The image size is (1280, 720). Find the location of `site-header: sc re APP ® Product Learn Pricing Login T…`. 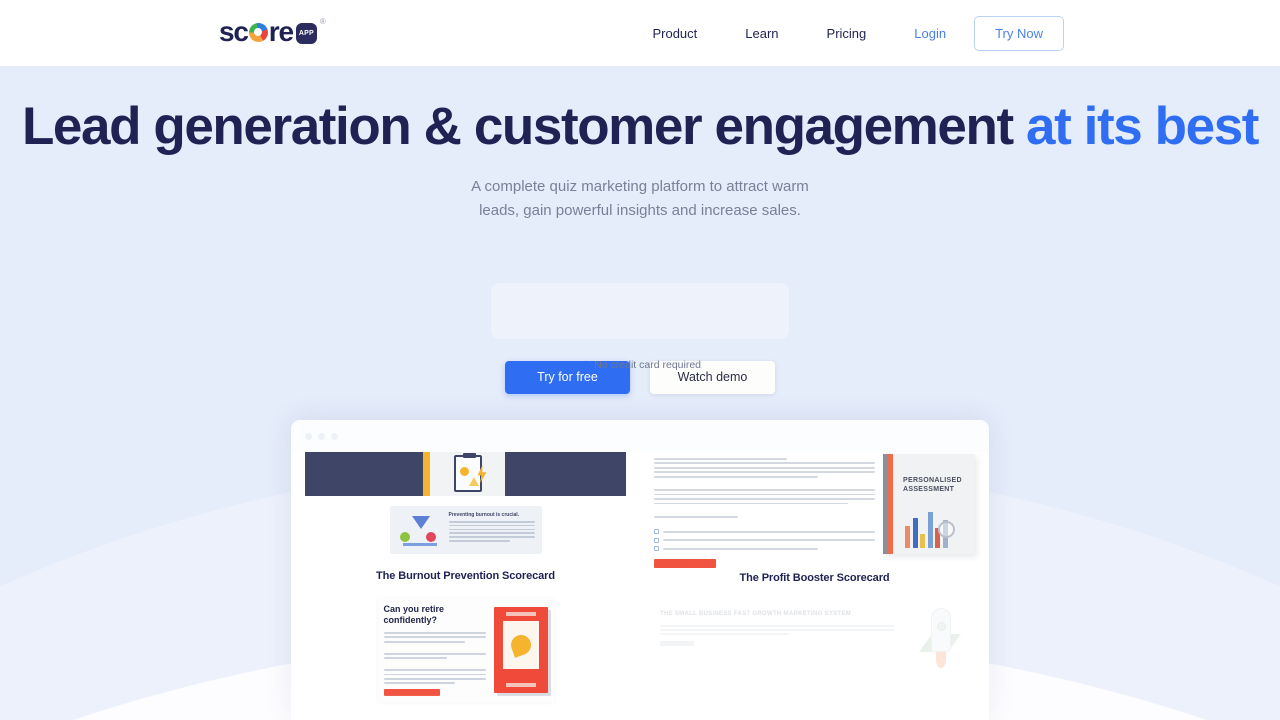

site-header: sc re APP ® Product Learn Pricing Login T… is located at coordinates (640, 33).